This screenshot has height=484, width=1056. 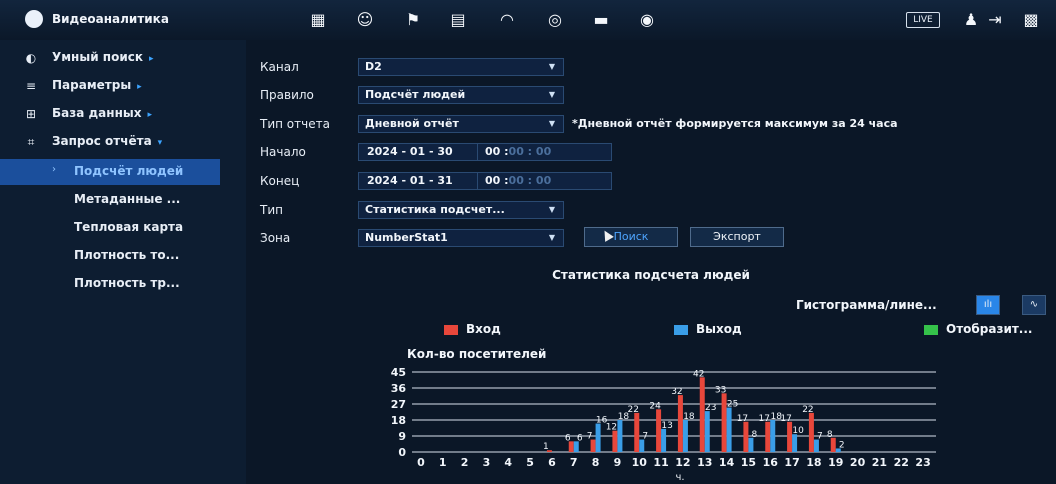 What do you see at coordinates (737, 237) in the screenshot?
I see `export-button: Экспорт` at bounding box center [737, 237].